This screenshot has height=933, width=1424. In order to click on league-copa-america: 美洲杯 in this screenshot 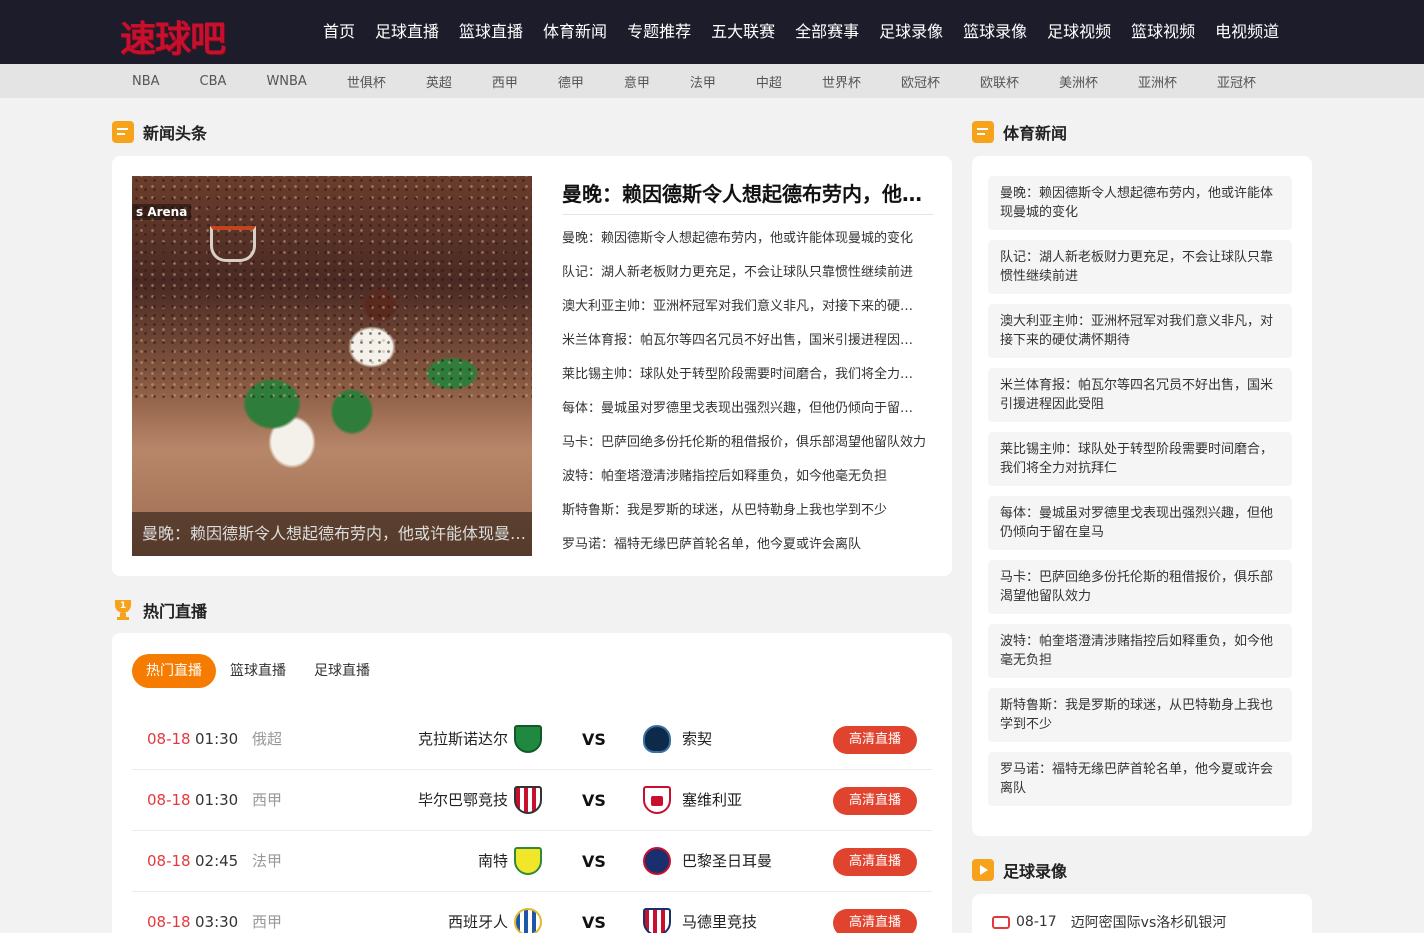, I will do `click(1078, 81)`.